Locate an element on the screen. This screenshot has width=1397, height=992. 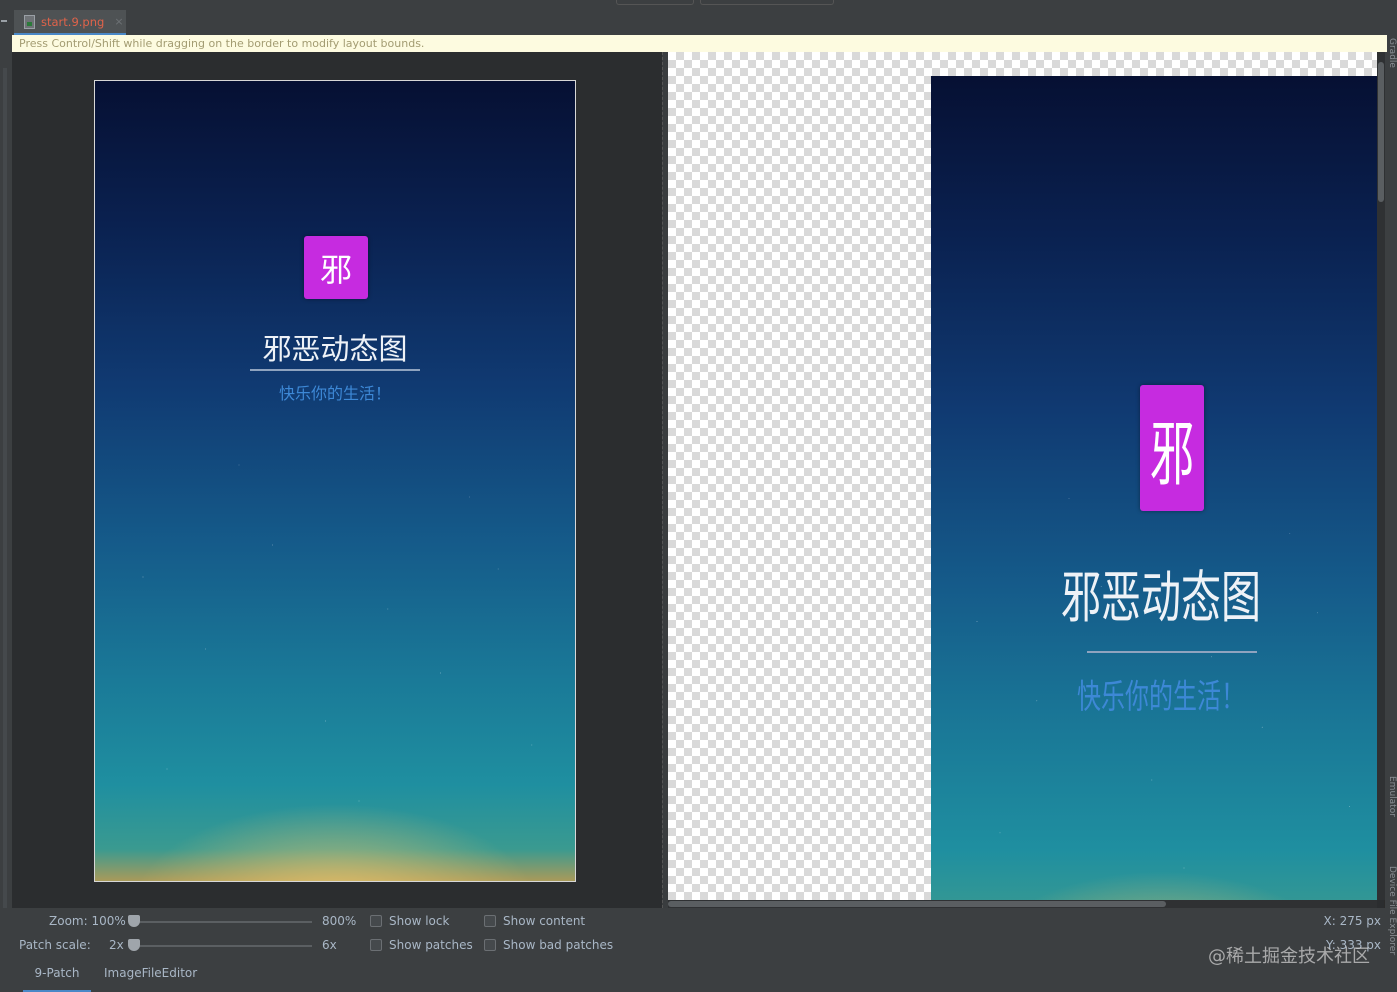
show-bad-patches-checkbox: Show bad patches is located at coordinates (548, 945).